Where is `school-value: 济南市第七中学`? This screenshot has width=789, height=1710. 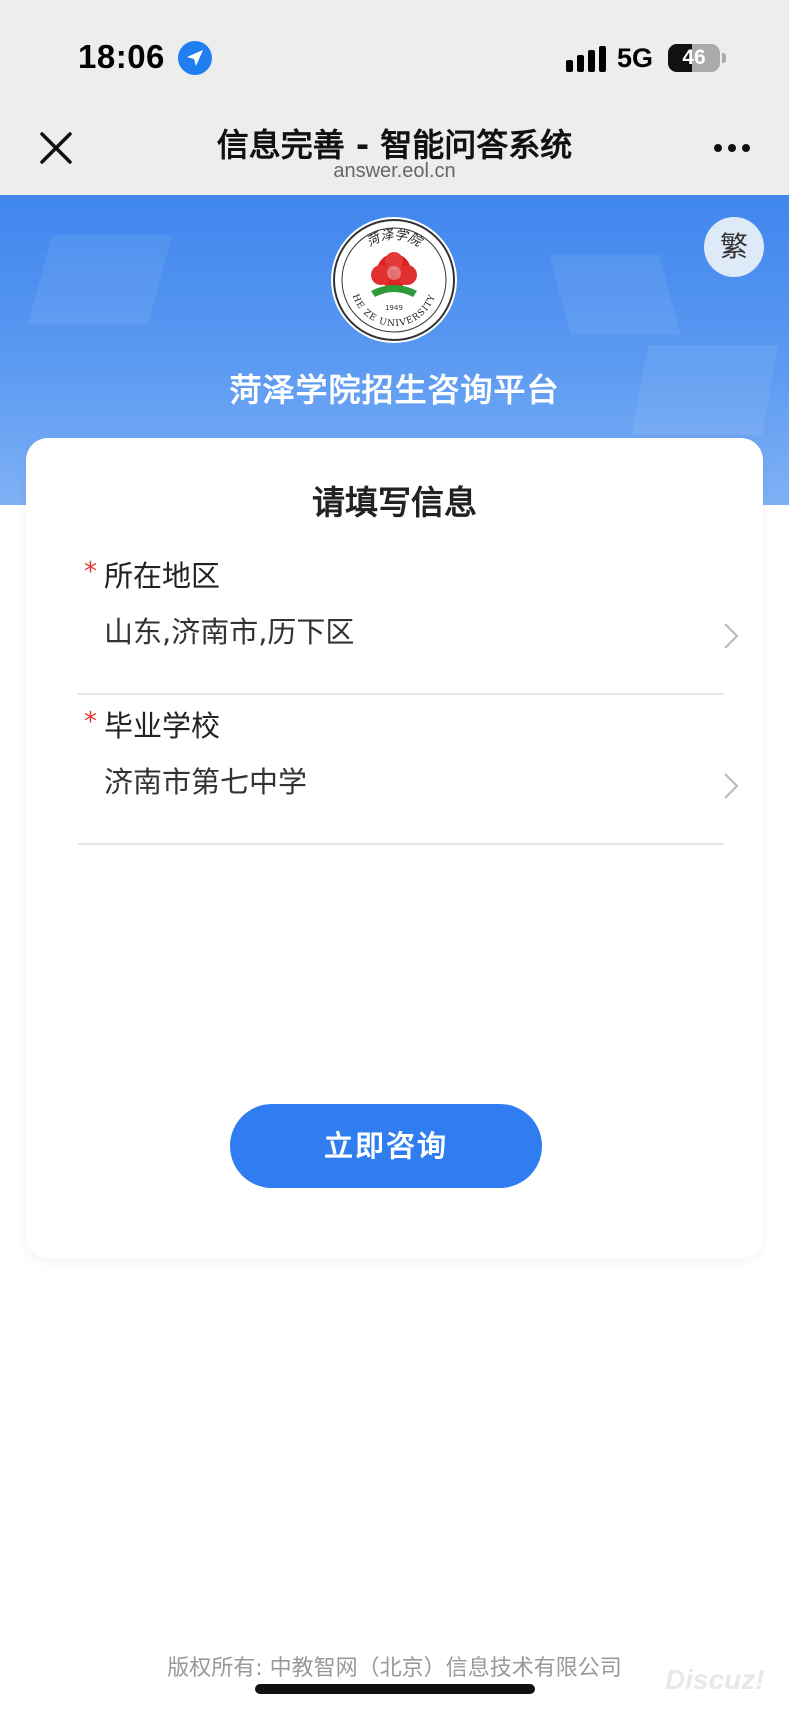 school-value: 济南市第七中学 is located at coordinates (206, 782).